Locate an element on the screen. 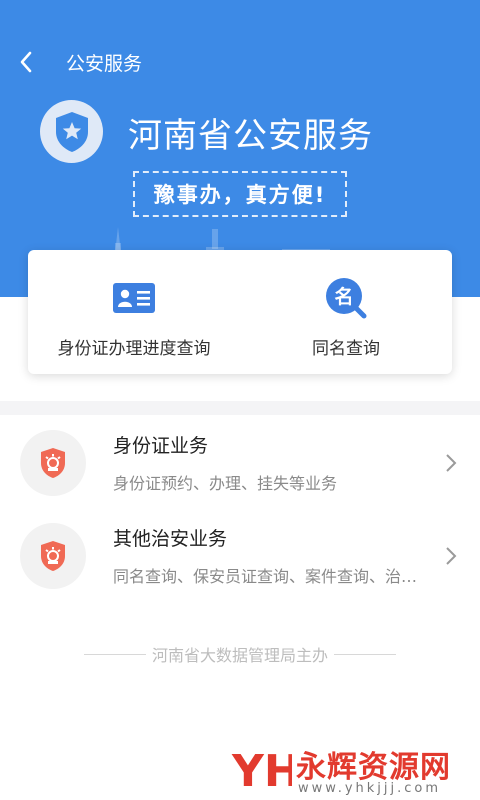 This screenshot has height=800, width=480. service-description: 同名查询、保安员证查询、案件查询、治安业务 is located at coordinates (269, 576).